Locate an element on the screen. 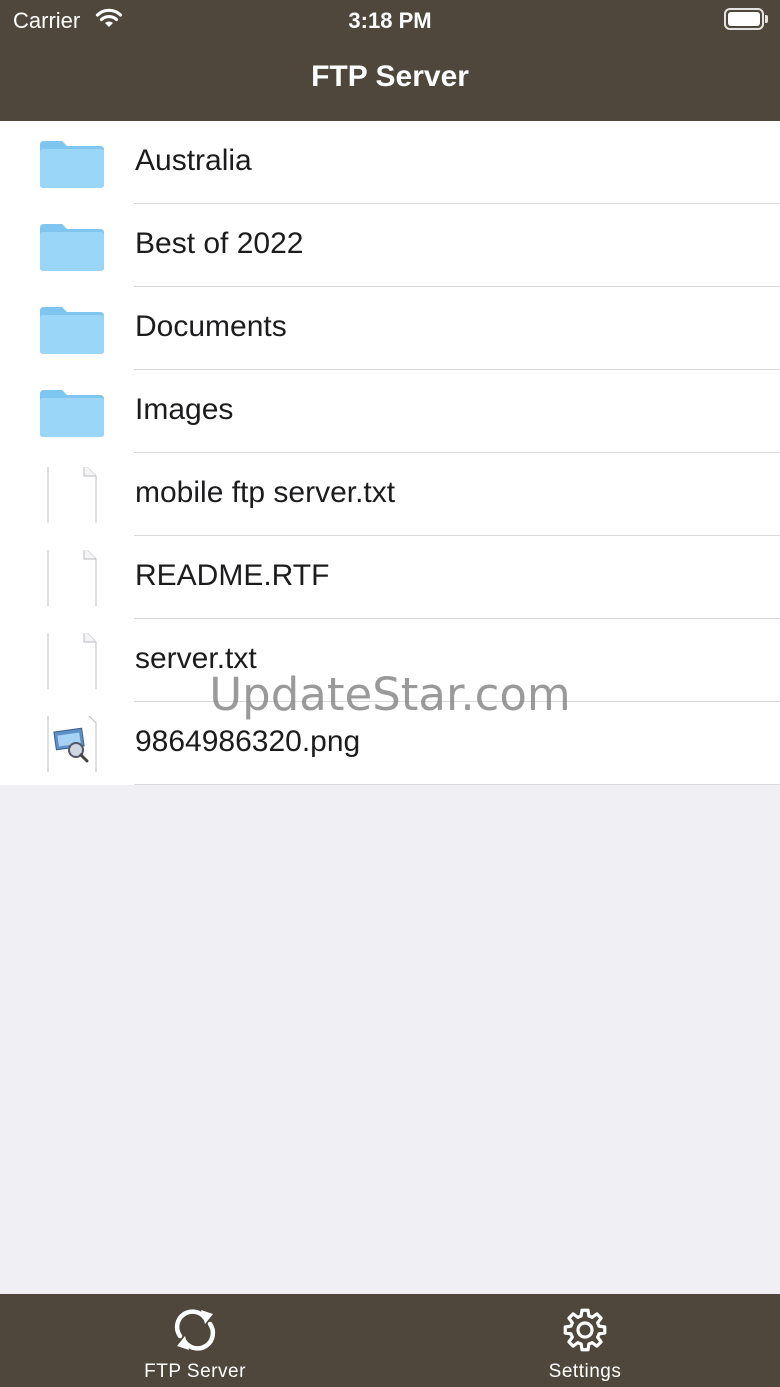 The height and width of the screenshot is (1387, 780). tab-settings: Settings is located at coordinates (585, 1340).